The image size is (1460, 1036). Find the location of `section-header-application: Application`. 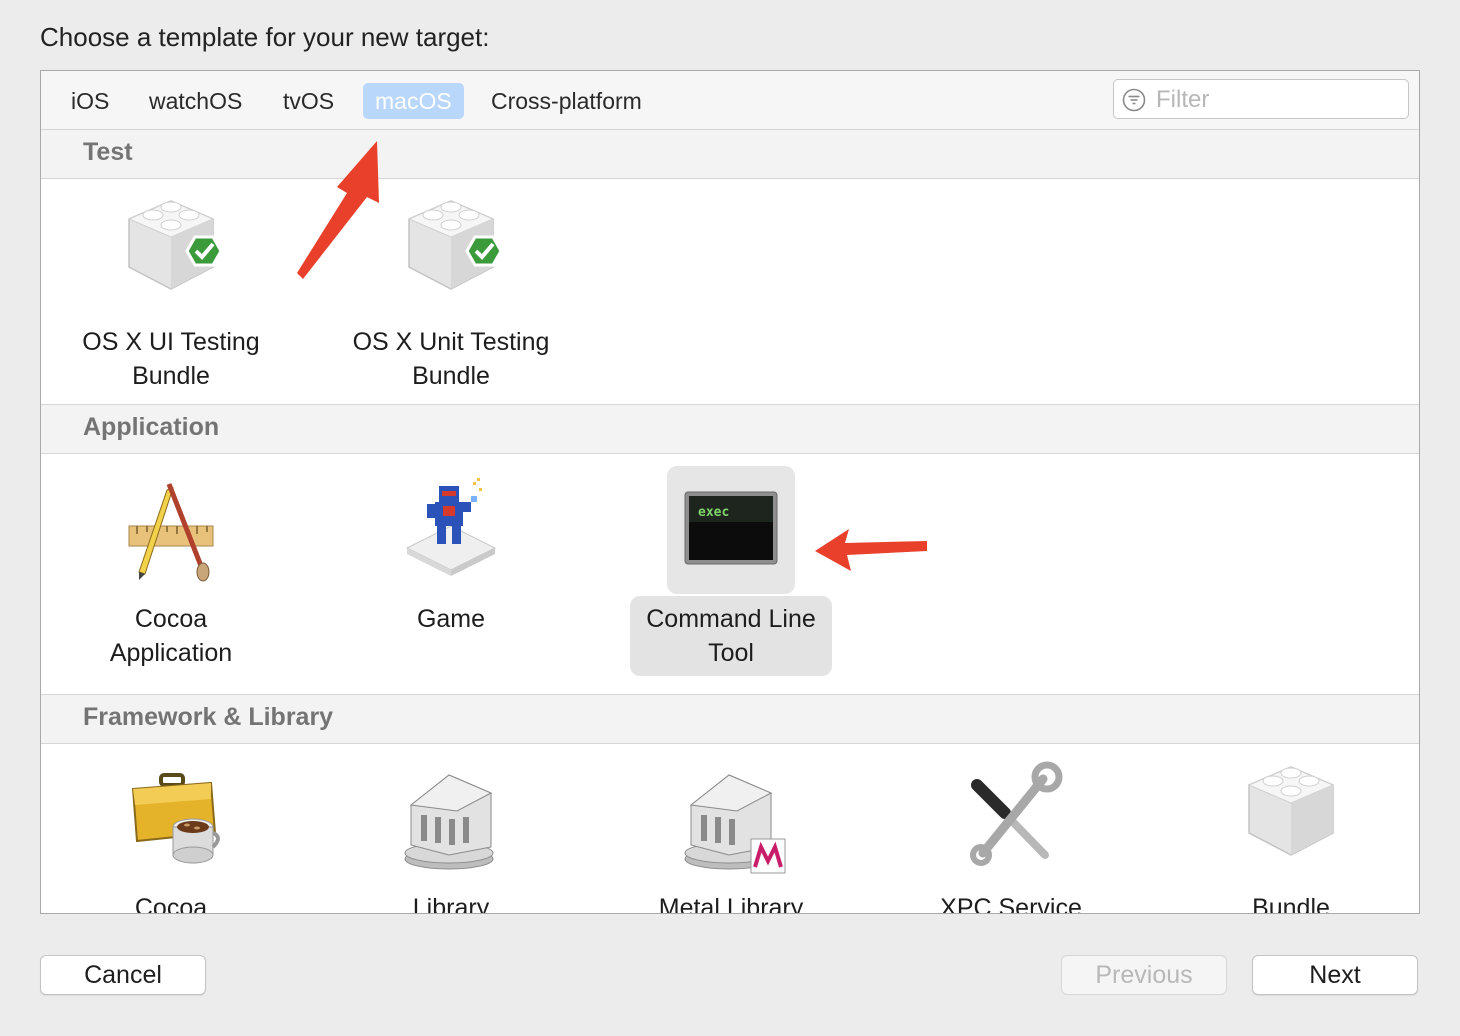

section-header-application: Application is located at coordinates (730, 429).